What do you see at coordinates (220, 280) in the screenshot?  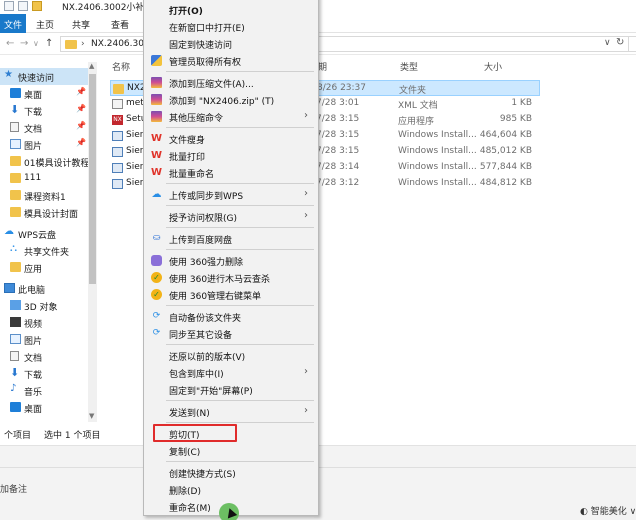 I see `menu-item-label: 使用 360进行木马云查杀` at bounding box center [220, 280].